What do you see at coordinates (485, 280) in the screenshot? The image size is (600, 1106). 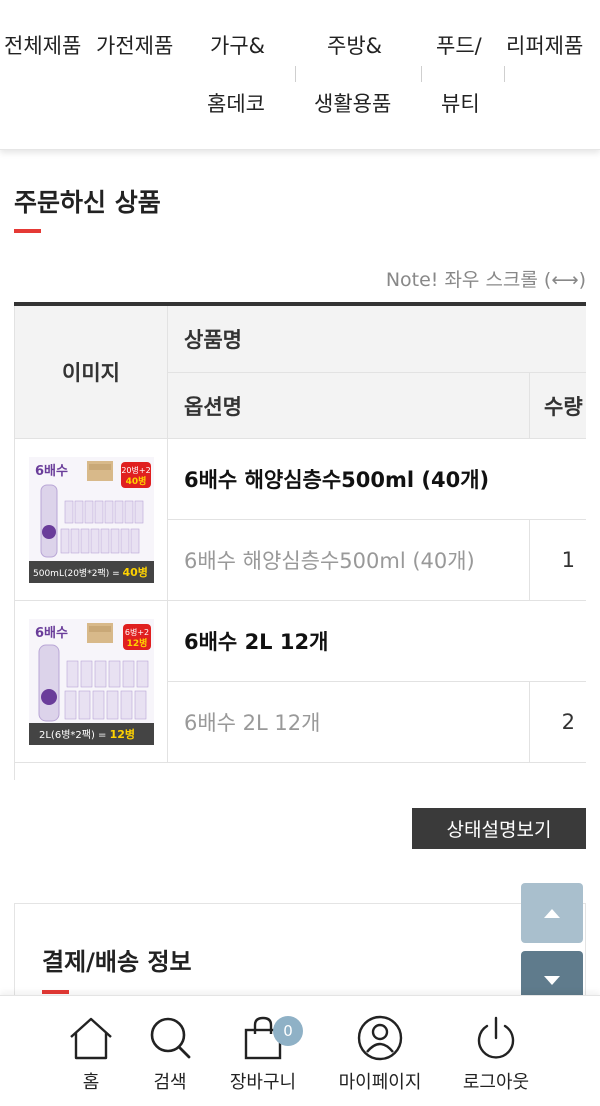 I see `scroll-note: Note! 좌우 스크롤 (⟷)` at bounding box center [485, 280].